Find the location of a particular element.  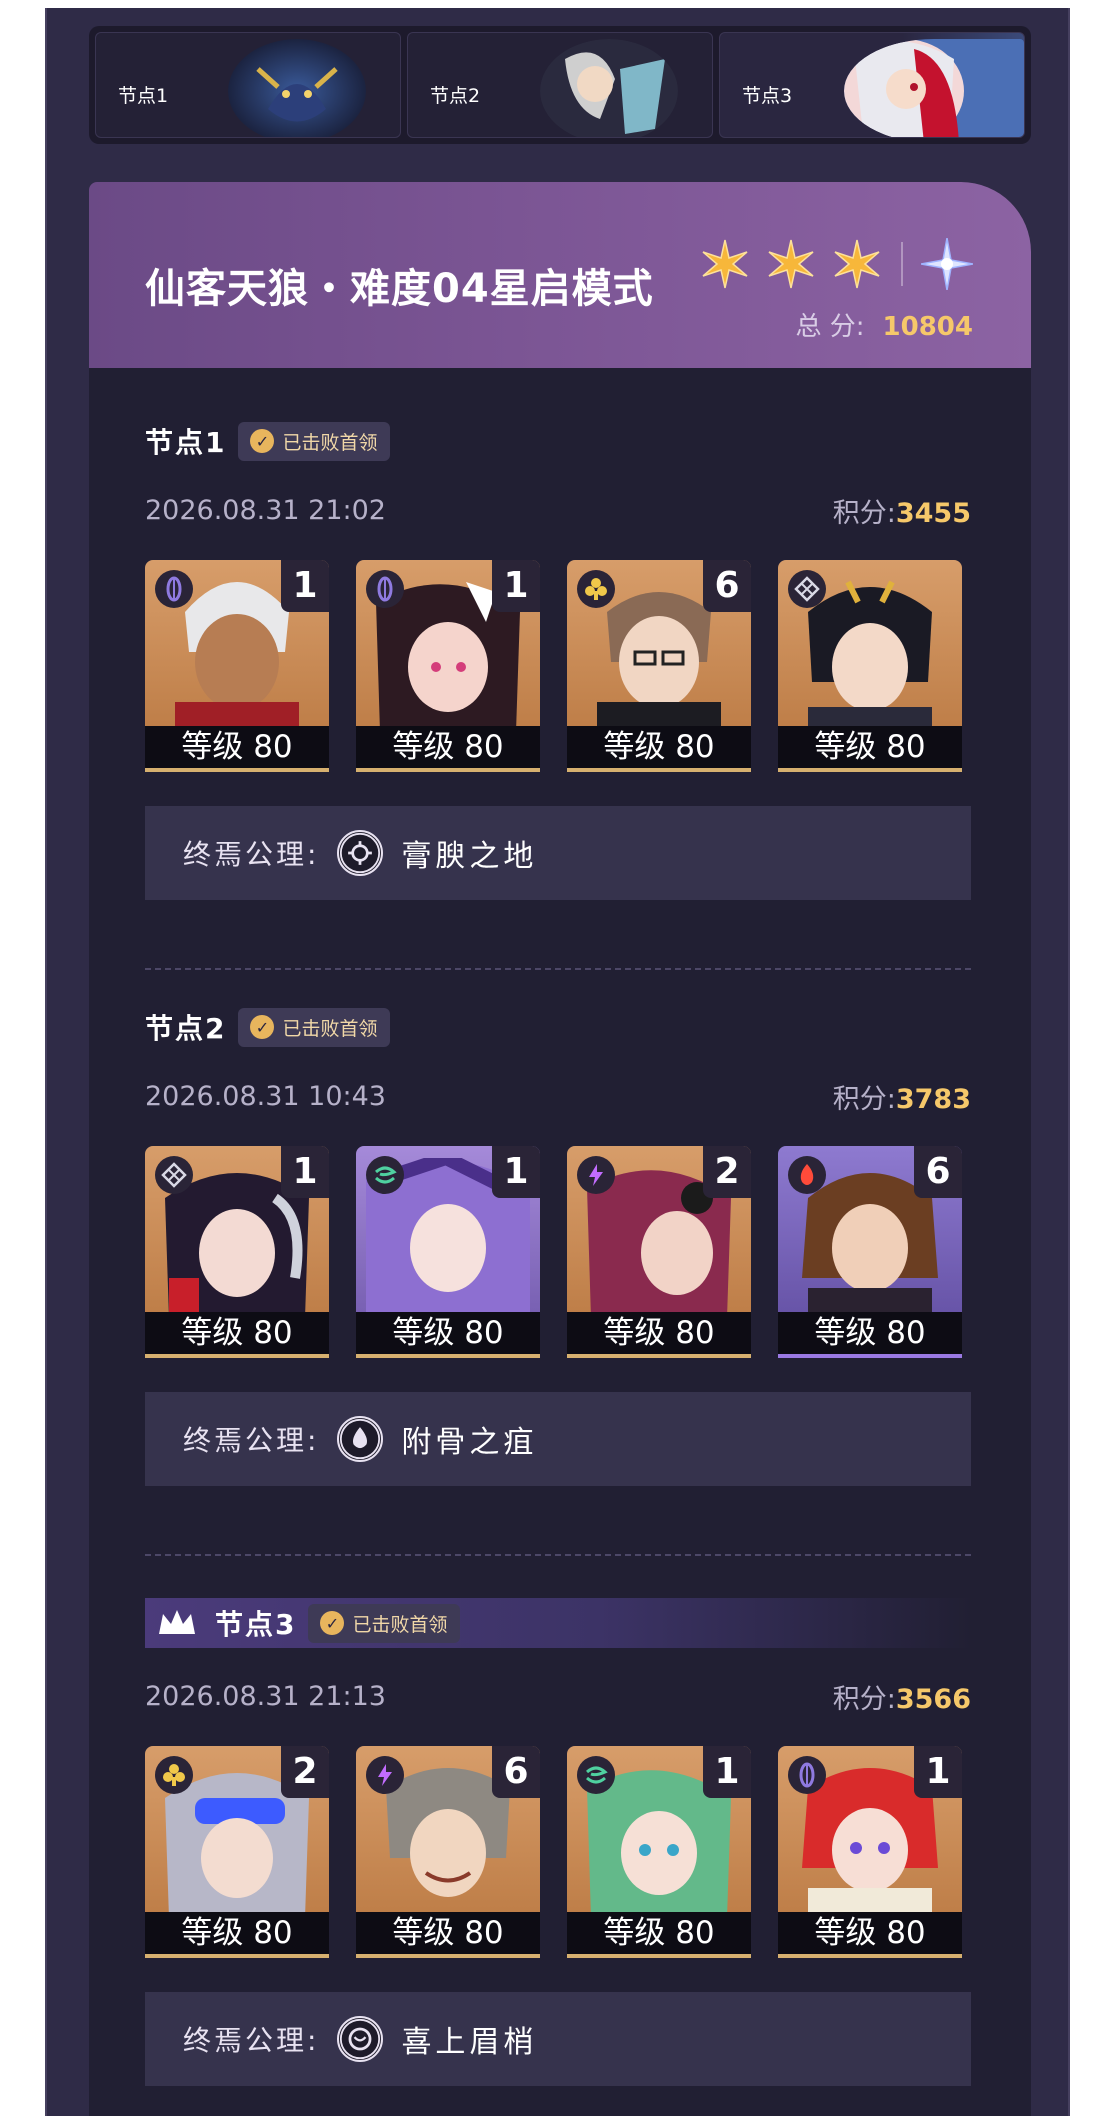

tab-node-1: 节点1 is located at coordinates (248, 85).